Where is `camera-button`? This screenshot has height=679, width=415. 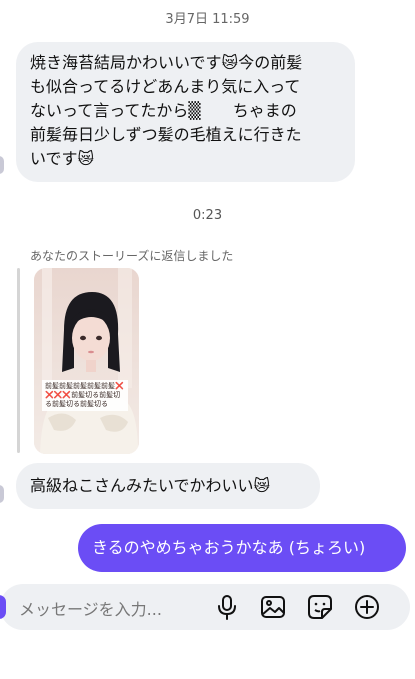 camera-button is located at coordinates (3, 607).